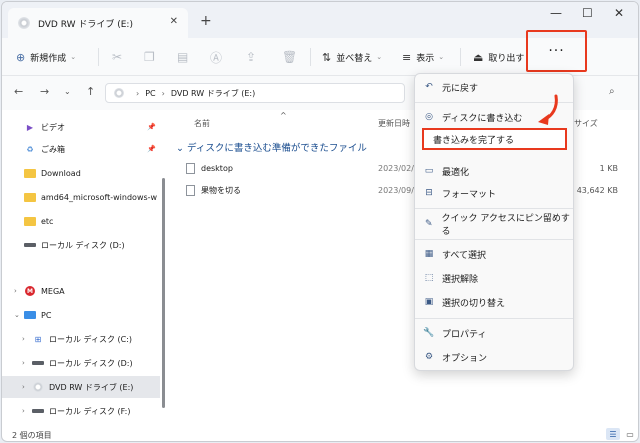 Image resolution: width=640 pixels, height=443 pixels. I want to click on column-header-date: 更新日時, so click(394, 123).